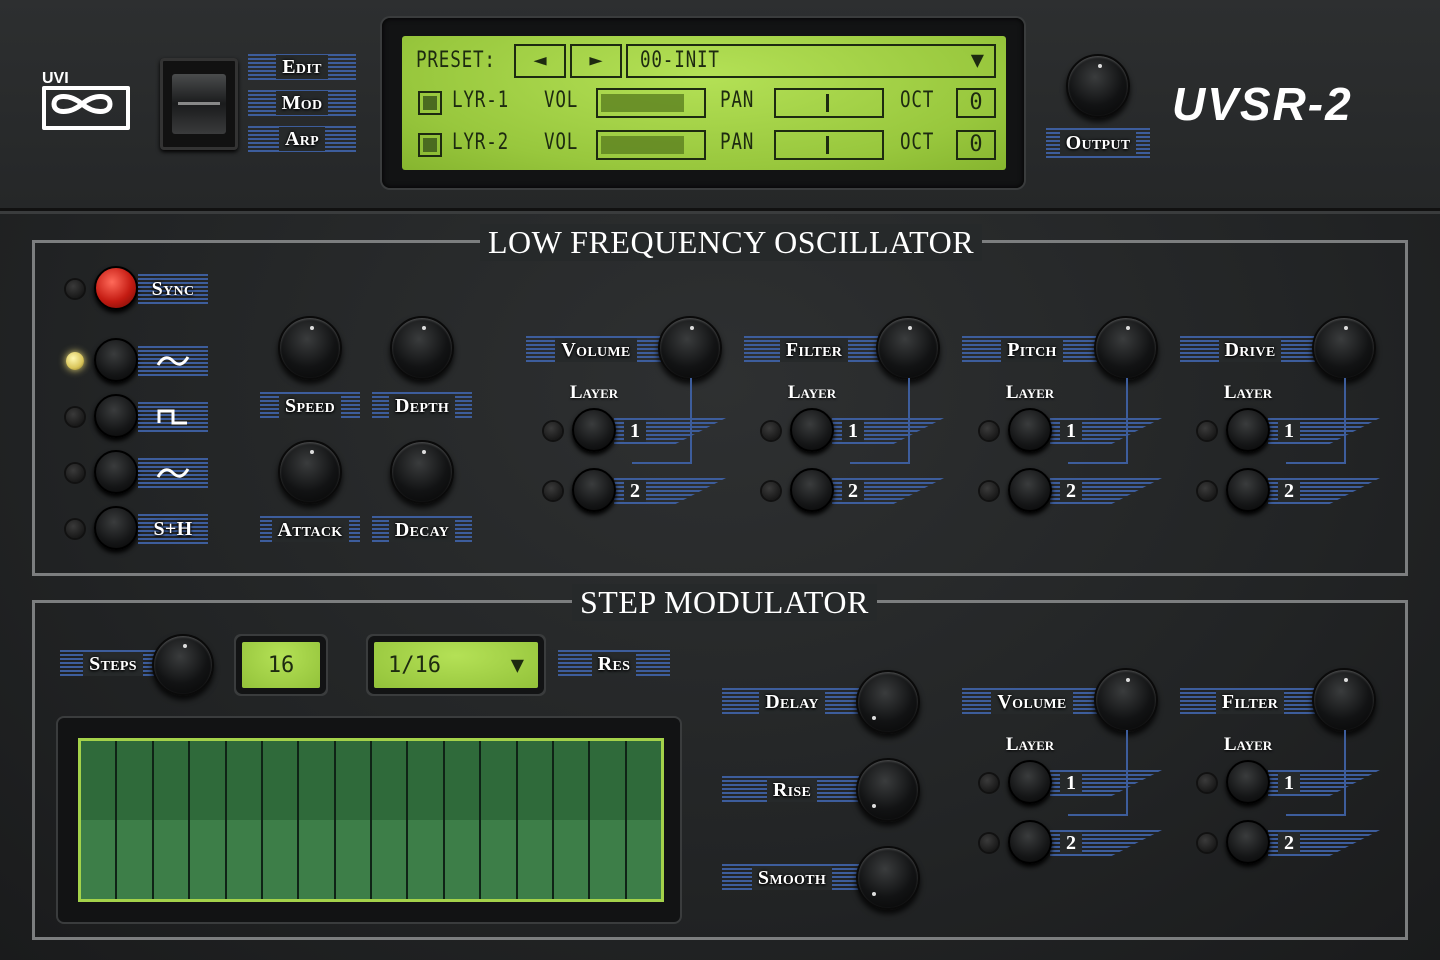  I want to click on lfo-filter-layer-1-button, so click(812, 430).